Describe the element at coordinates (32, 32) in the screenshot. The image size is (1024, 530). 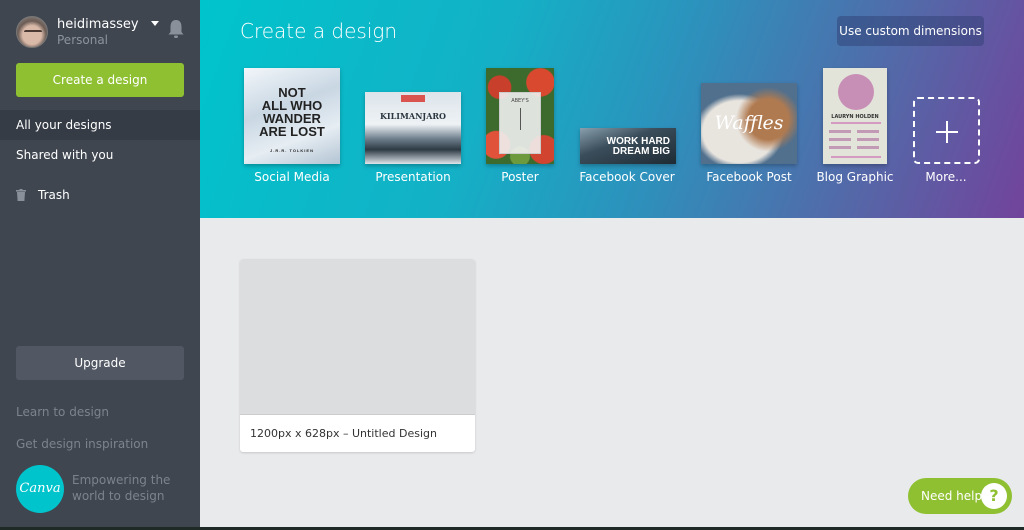
I see `avatar` at that location.